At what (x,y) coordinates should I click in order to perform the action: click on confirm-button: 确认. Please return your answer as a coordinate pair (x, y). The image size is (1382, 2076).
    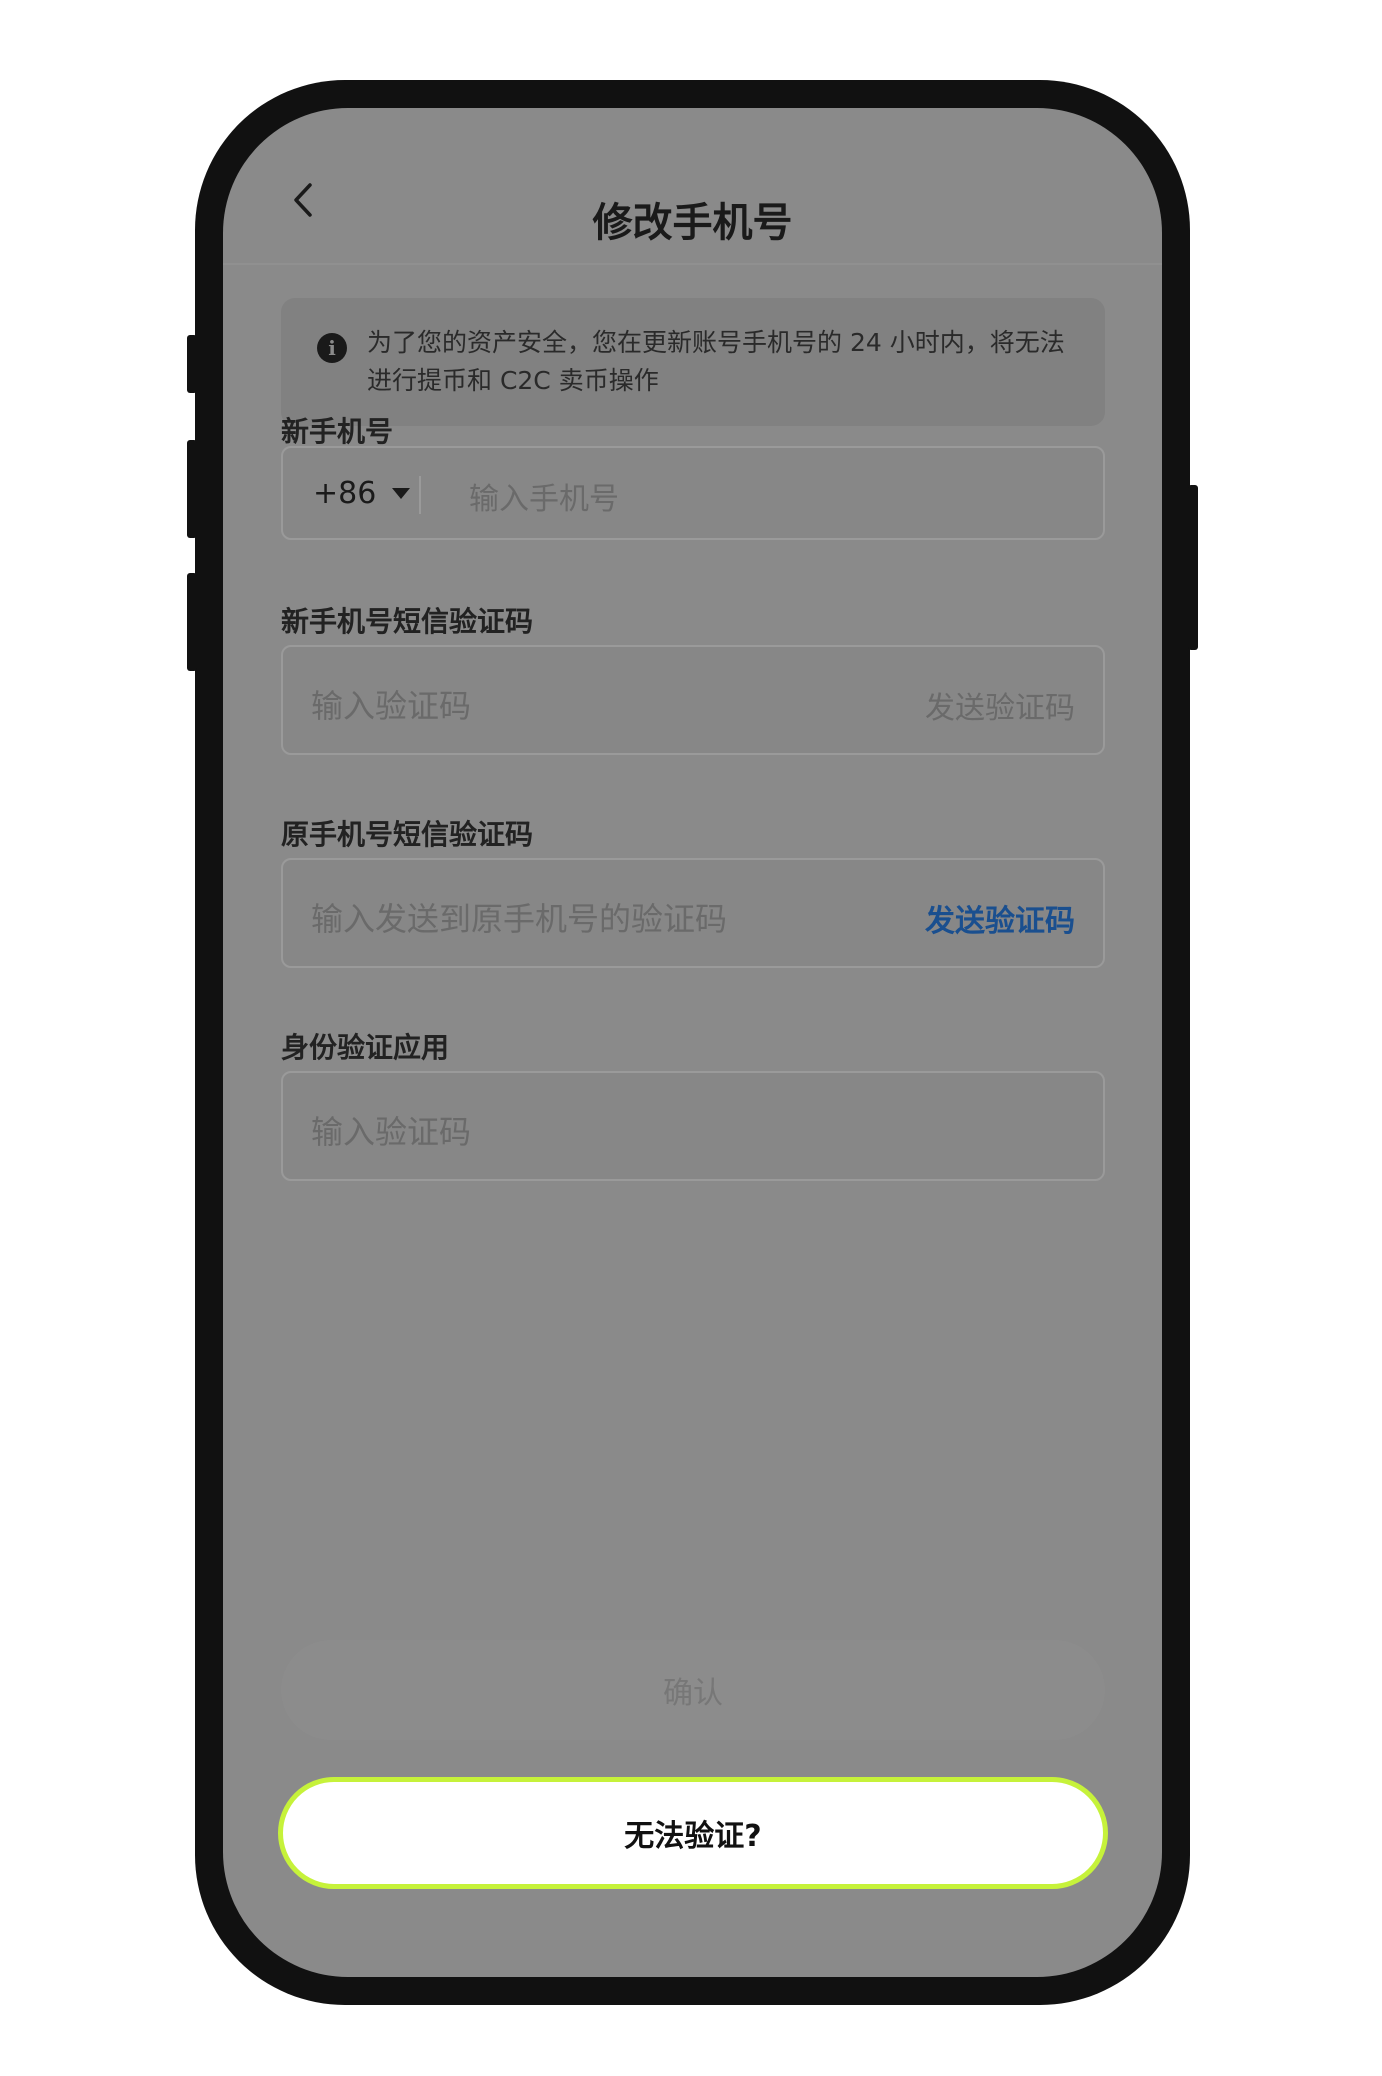
    Looking at the image, I should click on (693, 1690).